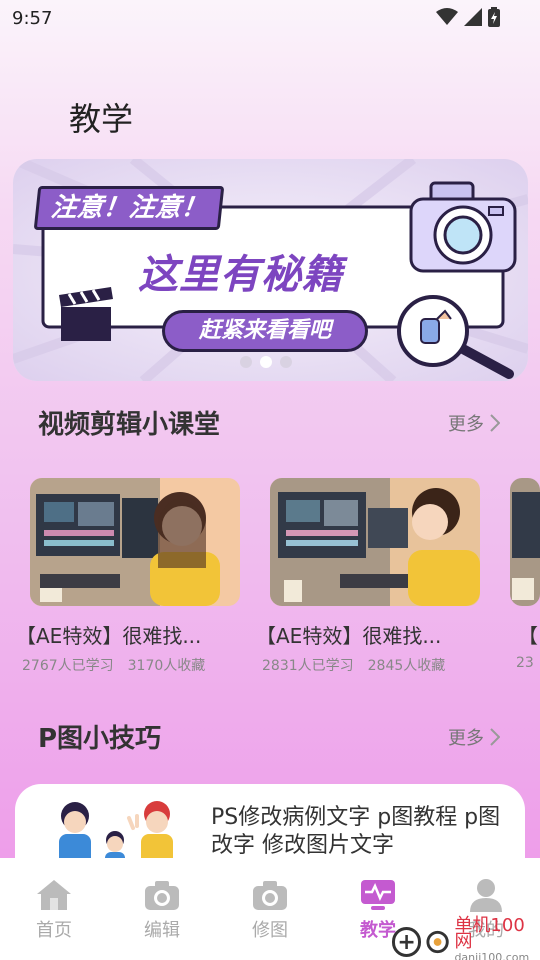  I want to click on tip-title: PS修改病例文字 p图教程 p图改字 修改图片文字, so click(356, 831).